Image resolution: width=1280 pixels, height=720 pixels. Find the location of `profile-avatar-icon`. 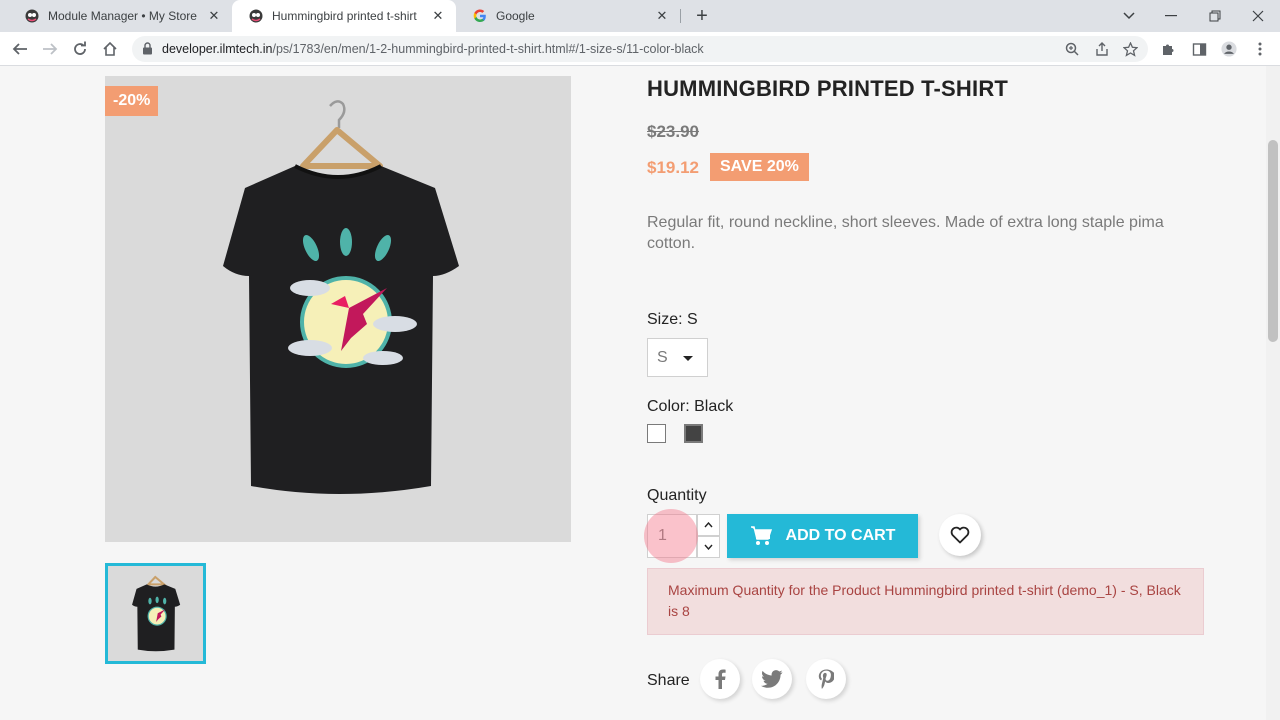

profile-avatar-icon is located at coordinates (1229, 49).